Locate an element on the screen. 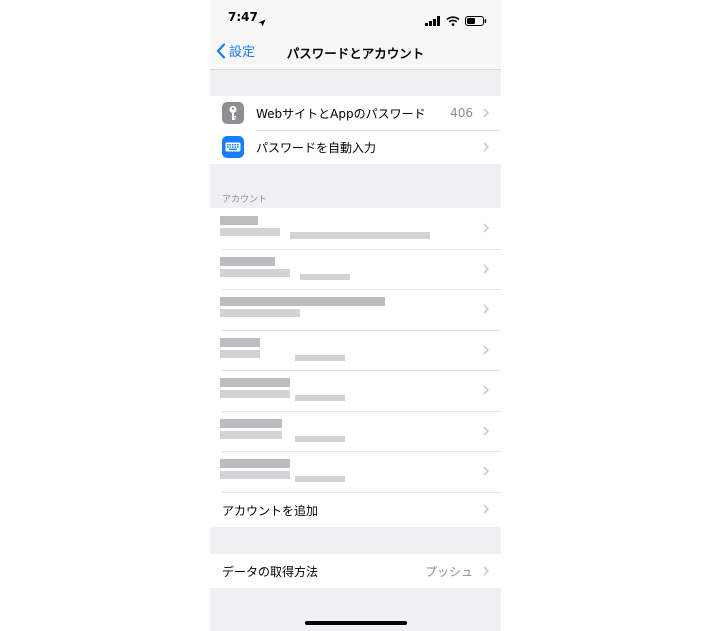 The width and height of the screenshot is (710, 631). wifi-icon is located at coordinates (453, 20).